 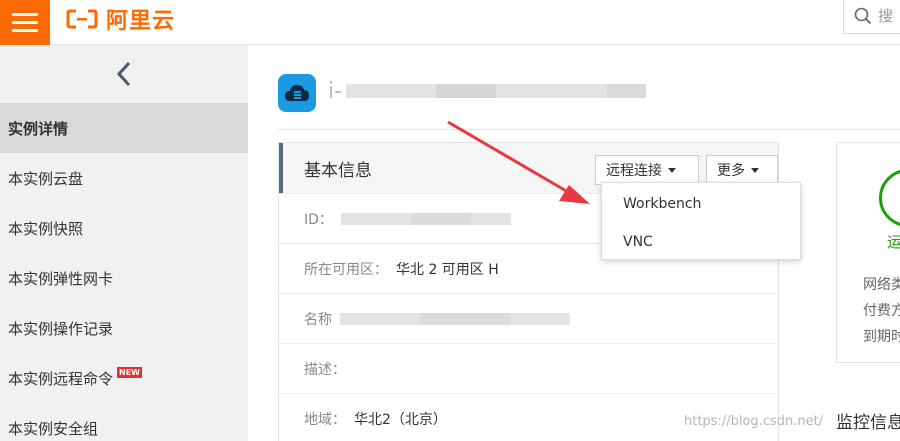 I want to click on sidebar-item-eni: 本实例弹性网卡, so click(x=124, y=278).